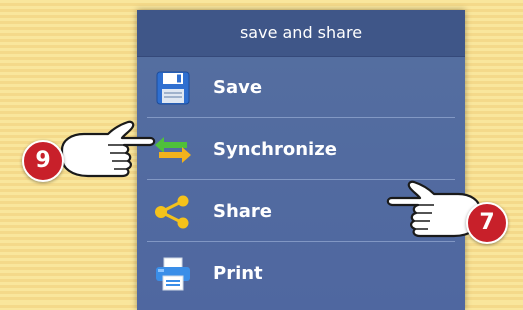 The width and height of the screenshot is (523, 310). Describe the element at coordinates (173, 274) in the screenshot. I see `printer-icon` at that location.